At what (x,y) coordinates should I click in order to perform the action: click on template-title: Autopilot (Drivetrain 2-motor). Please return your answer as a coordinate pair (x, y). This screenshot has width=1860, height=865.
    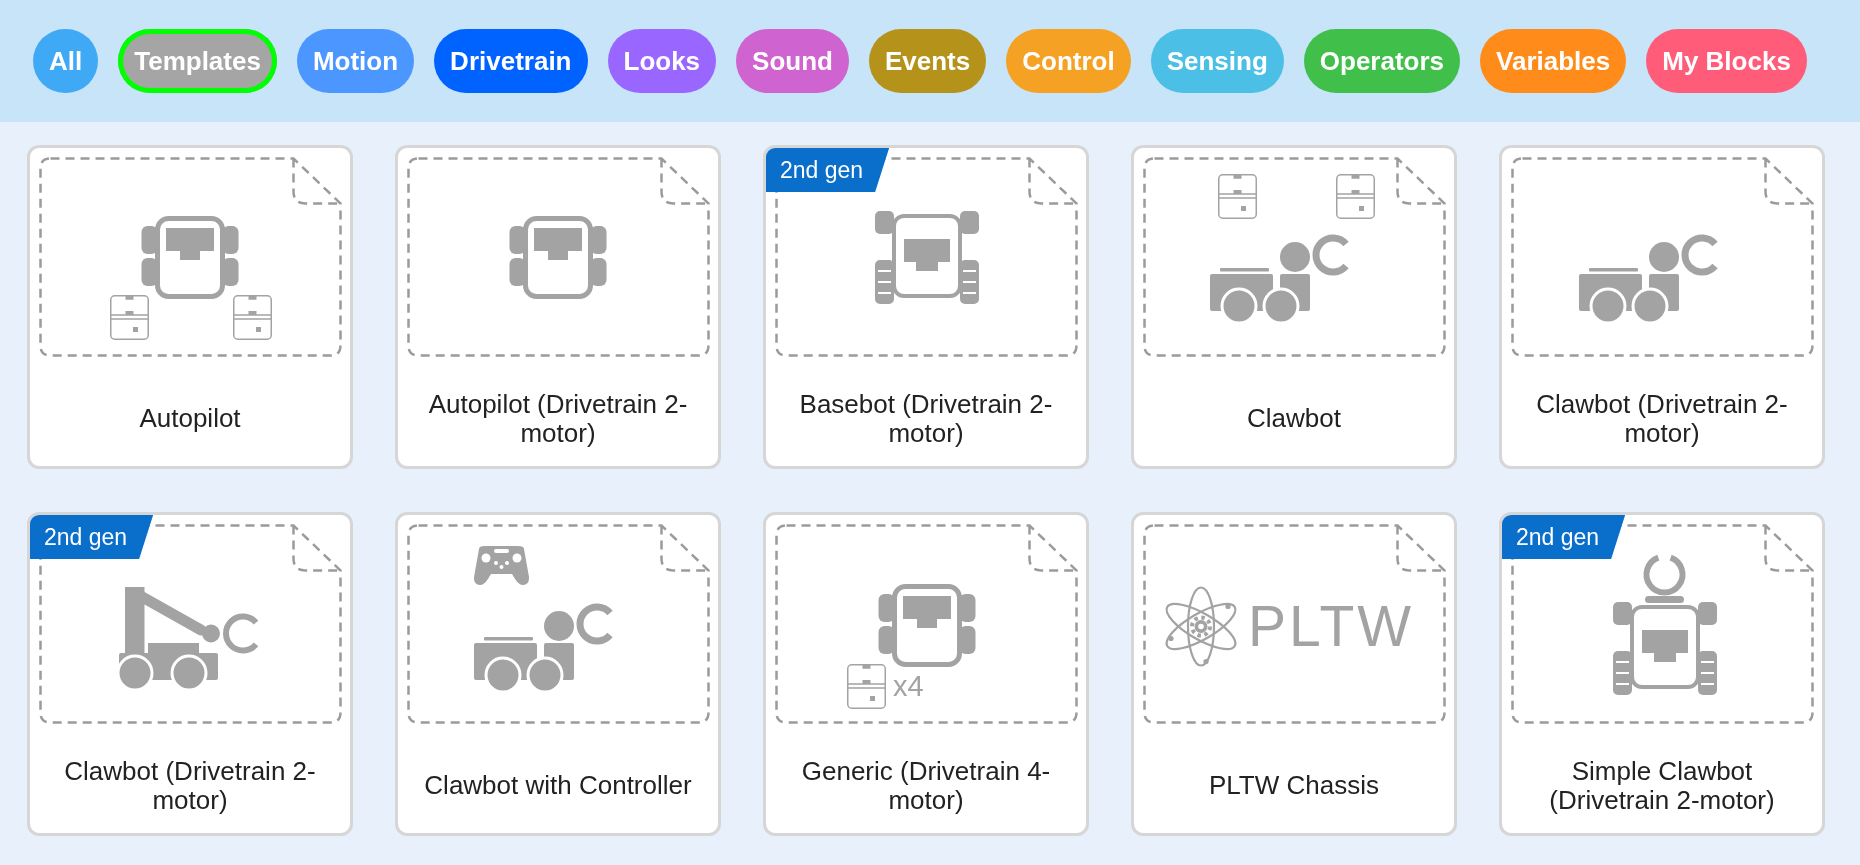
    Looking at the image, I should click on (558, 418).